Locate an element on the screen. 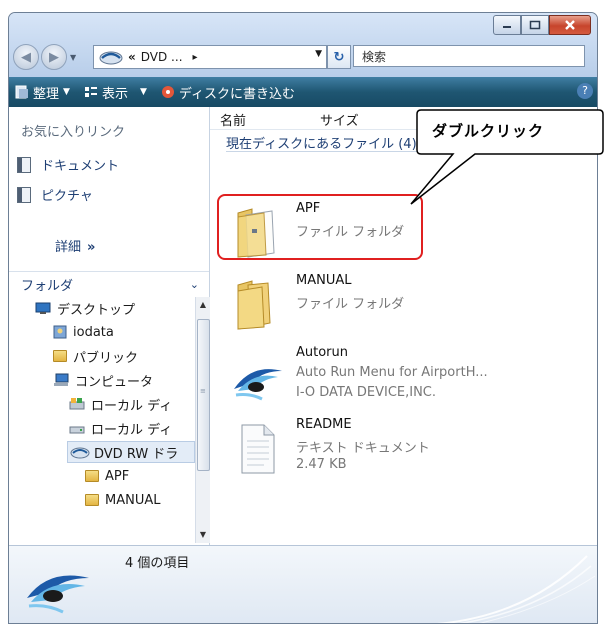  close-button is located at coordinates (570, 25).